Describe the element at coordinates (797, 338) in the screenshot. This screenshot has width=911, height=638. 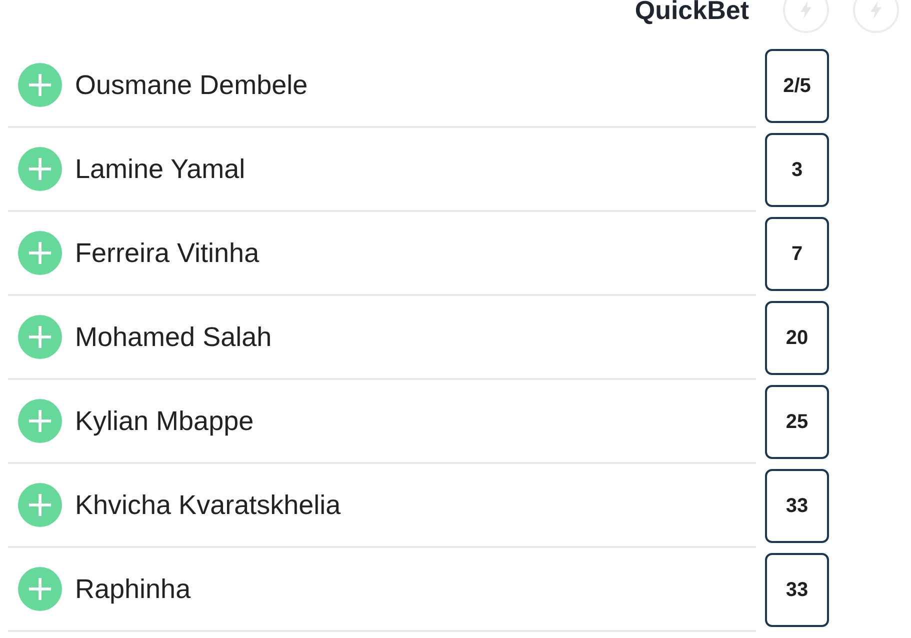
I see `odds-button: 20` at that location.